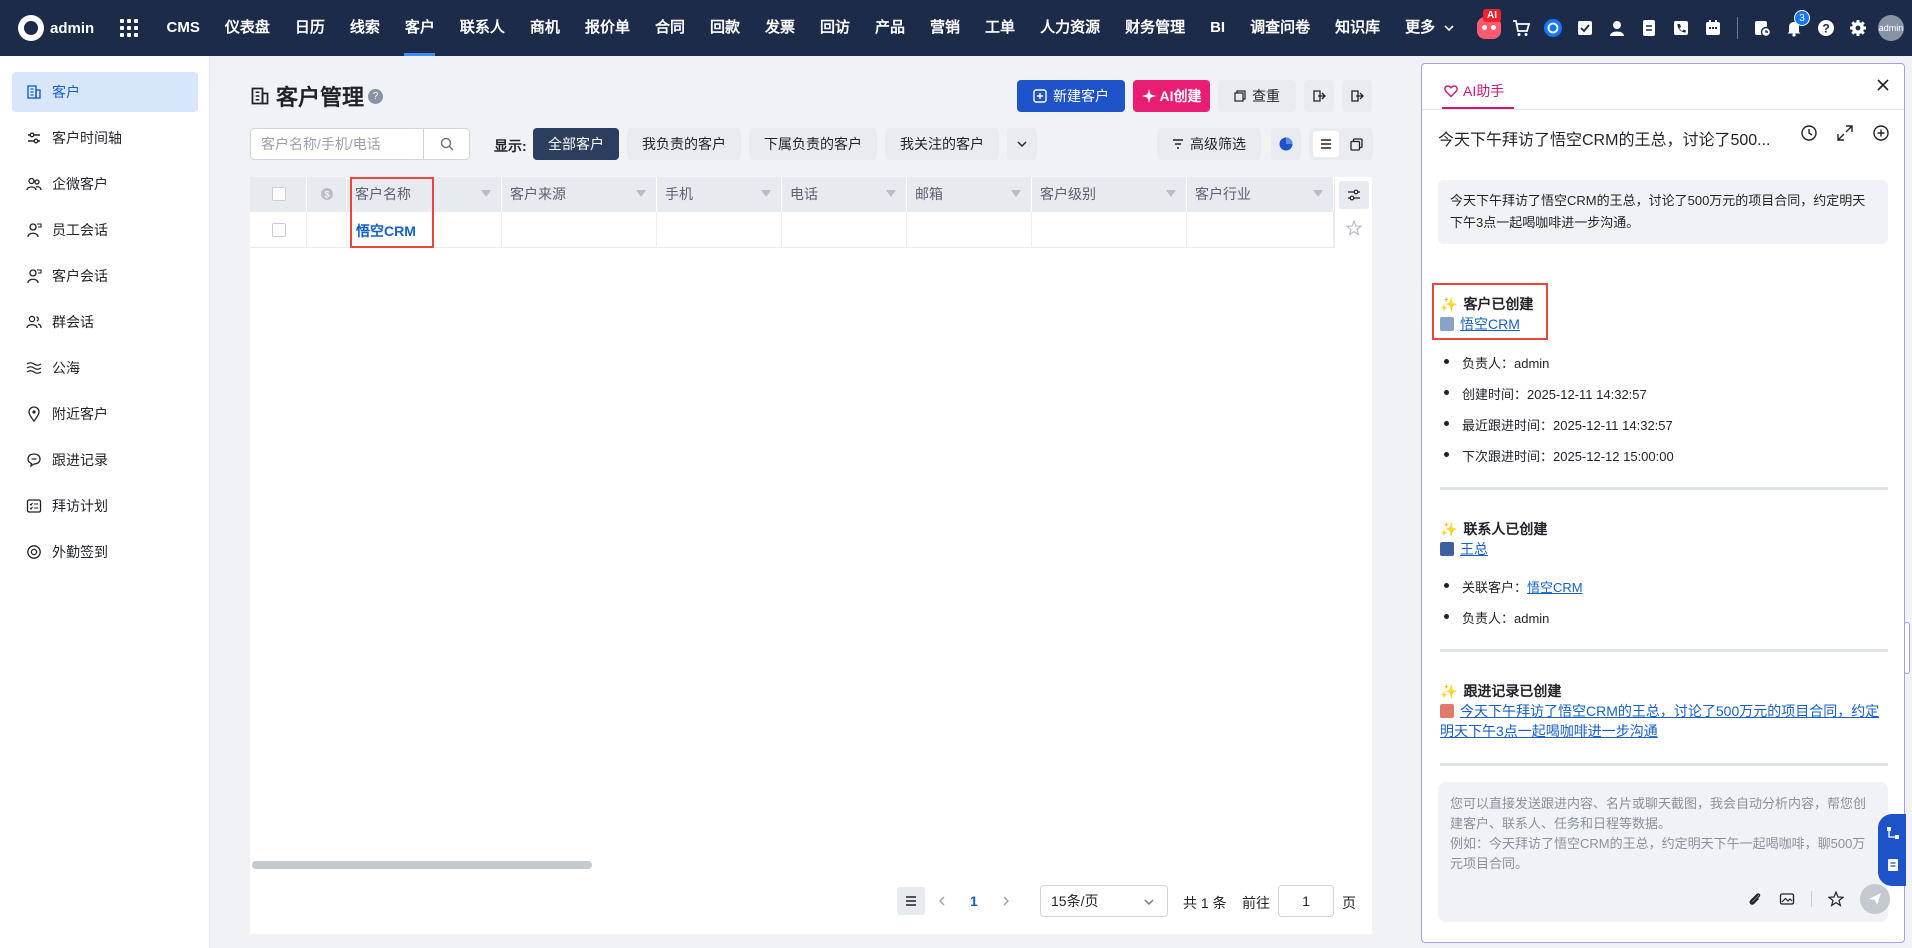  Describe the element at coordinates (1794, 27) in the screenshot. I see `bell-icon: 3` at that location.